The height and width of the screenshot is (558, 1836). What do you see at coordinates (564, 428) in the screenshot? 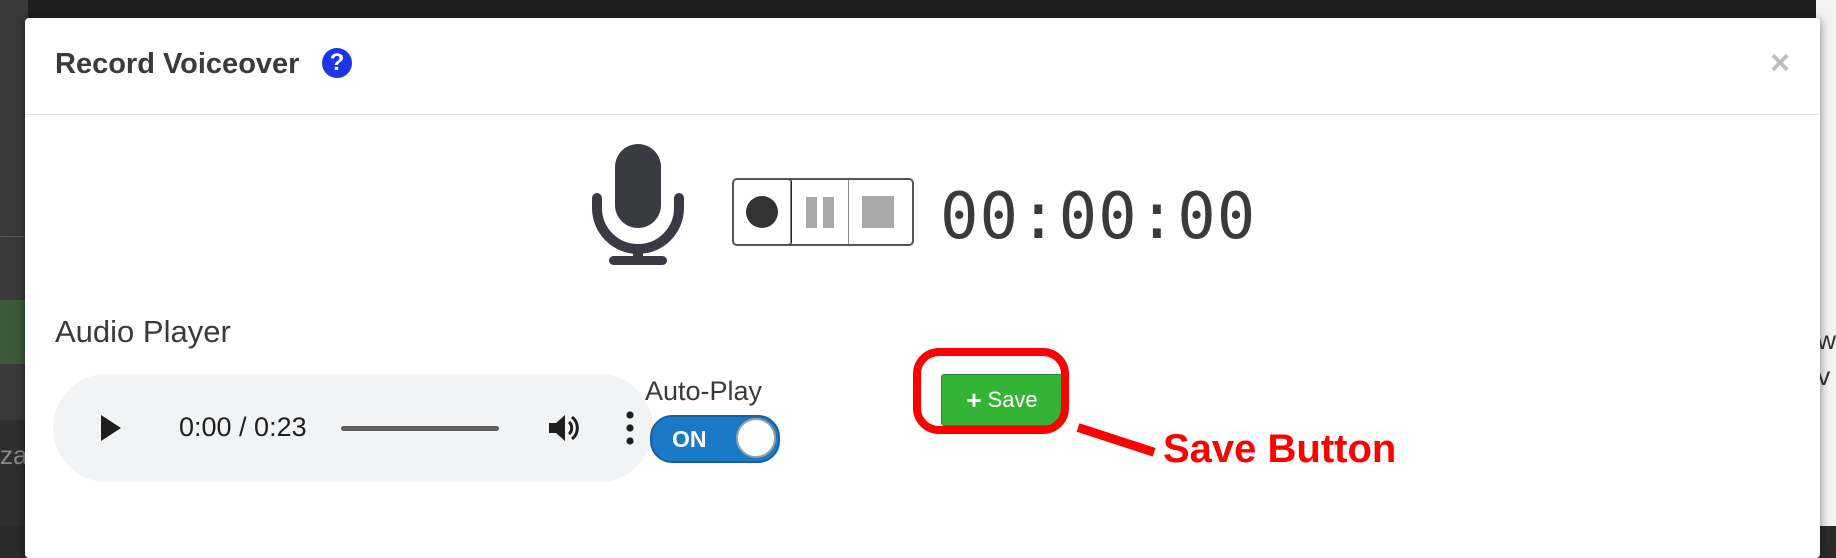
I see `volume-icon` at bounding box center [564, 428].